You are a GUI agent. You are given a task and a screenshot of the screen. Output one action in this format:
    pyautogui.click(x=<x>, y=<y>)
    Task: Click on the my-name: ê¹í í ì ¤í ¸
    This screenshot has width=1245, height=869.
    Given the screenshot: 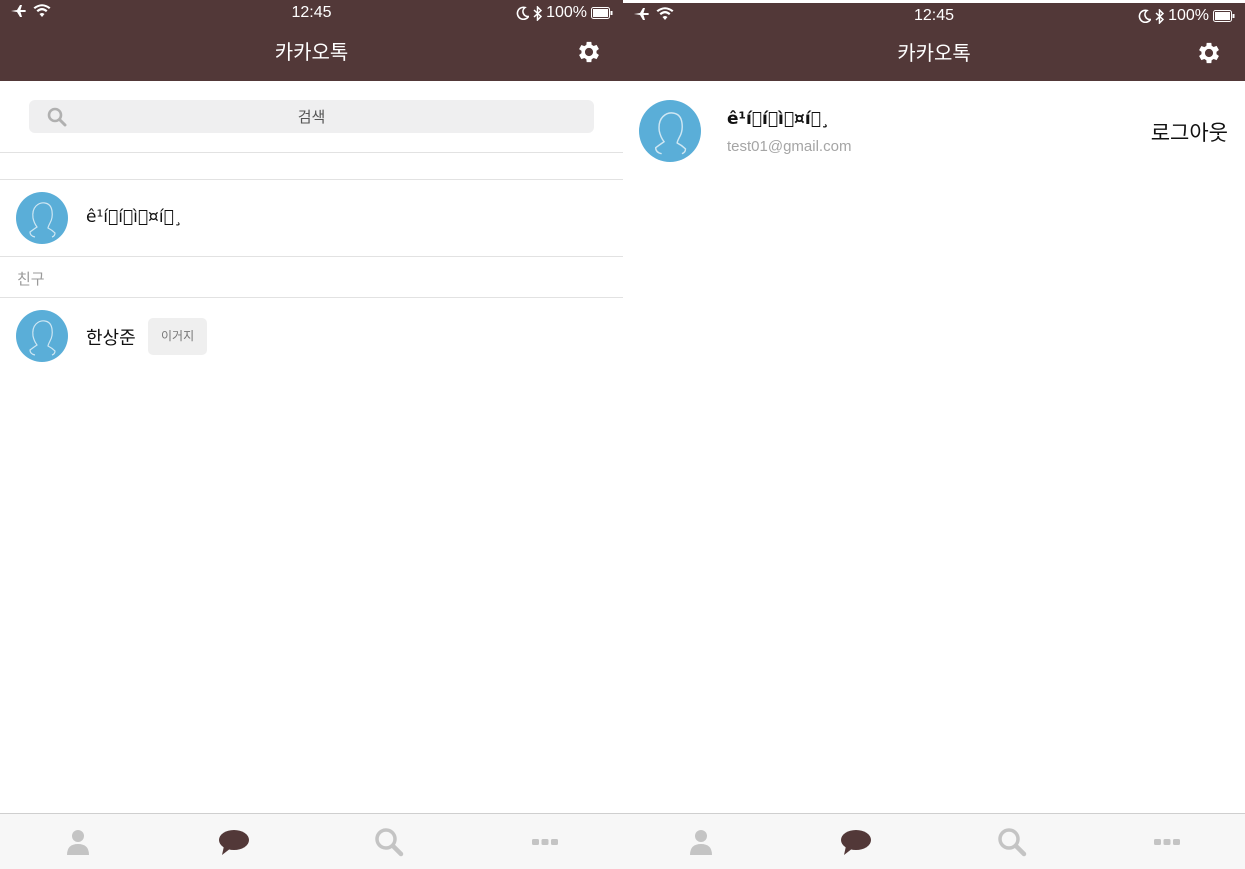 What is the action you would take?
    pyautogui.click(x=134, y=217)
    